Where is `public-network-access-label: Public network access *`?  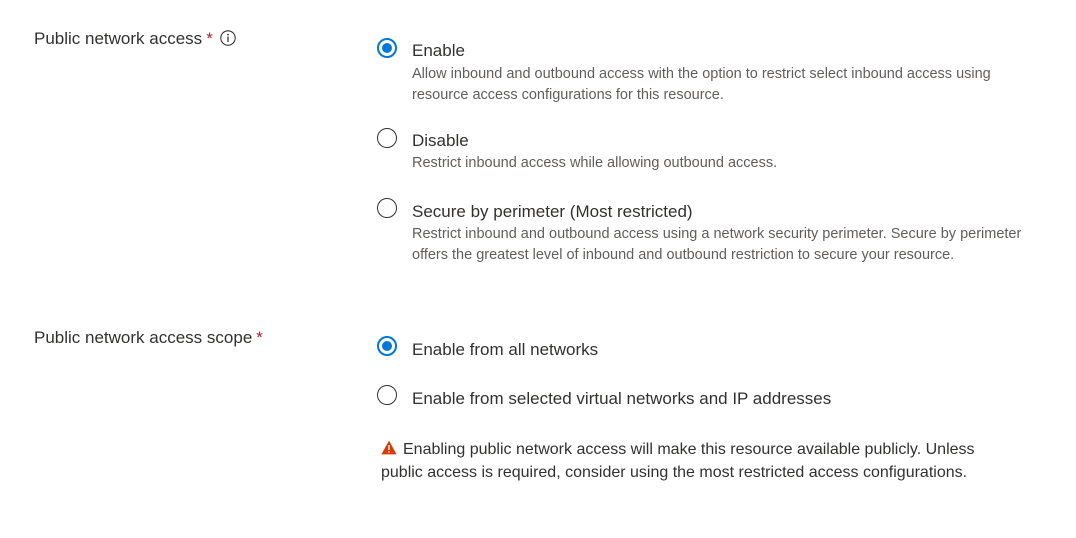
public-network-access-label: Public network access * is located at coordinates (135, 39).